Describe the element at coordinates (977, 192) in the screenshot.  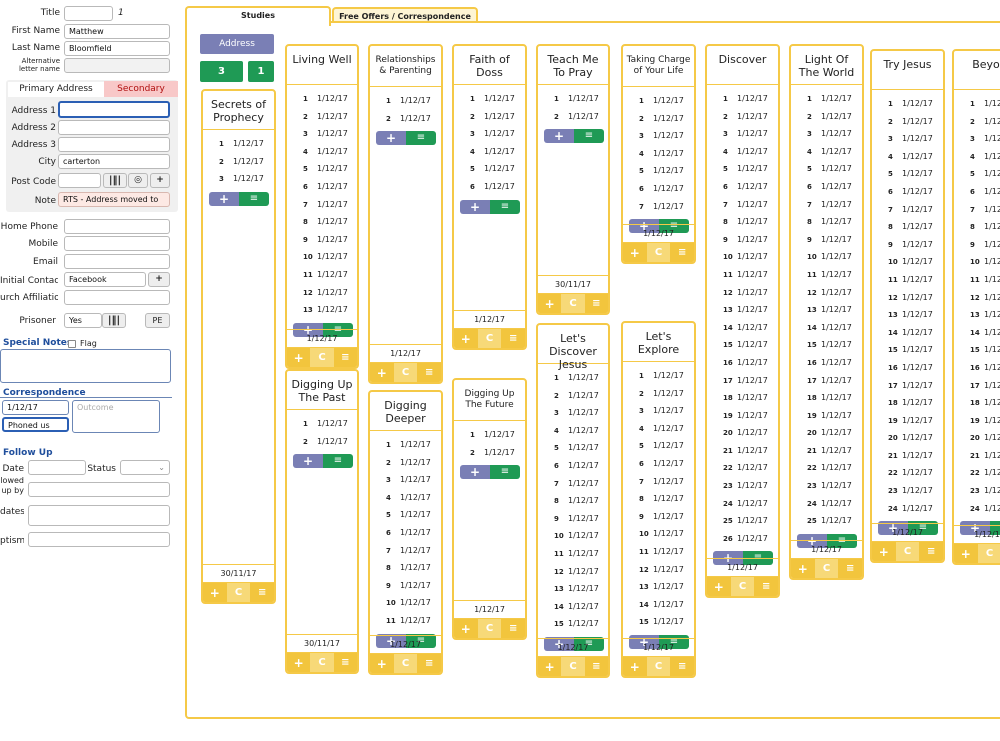
I see `lesson-row: 6 1/12` at that location.